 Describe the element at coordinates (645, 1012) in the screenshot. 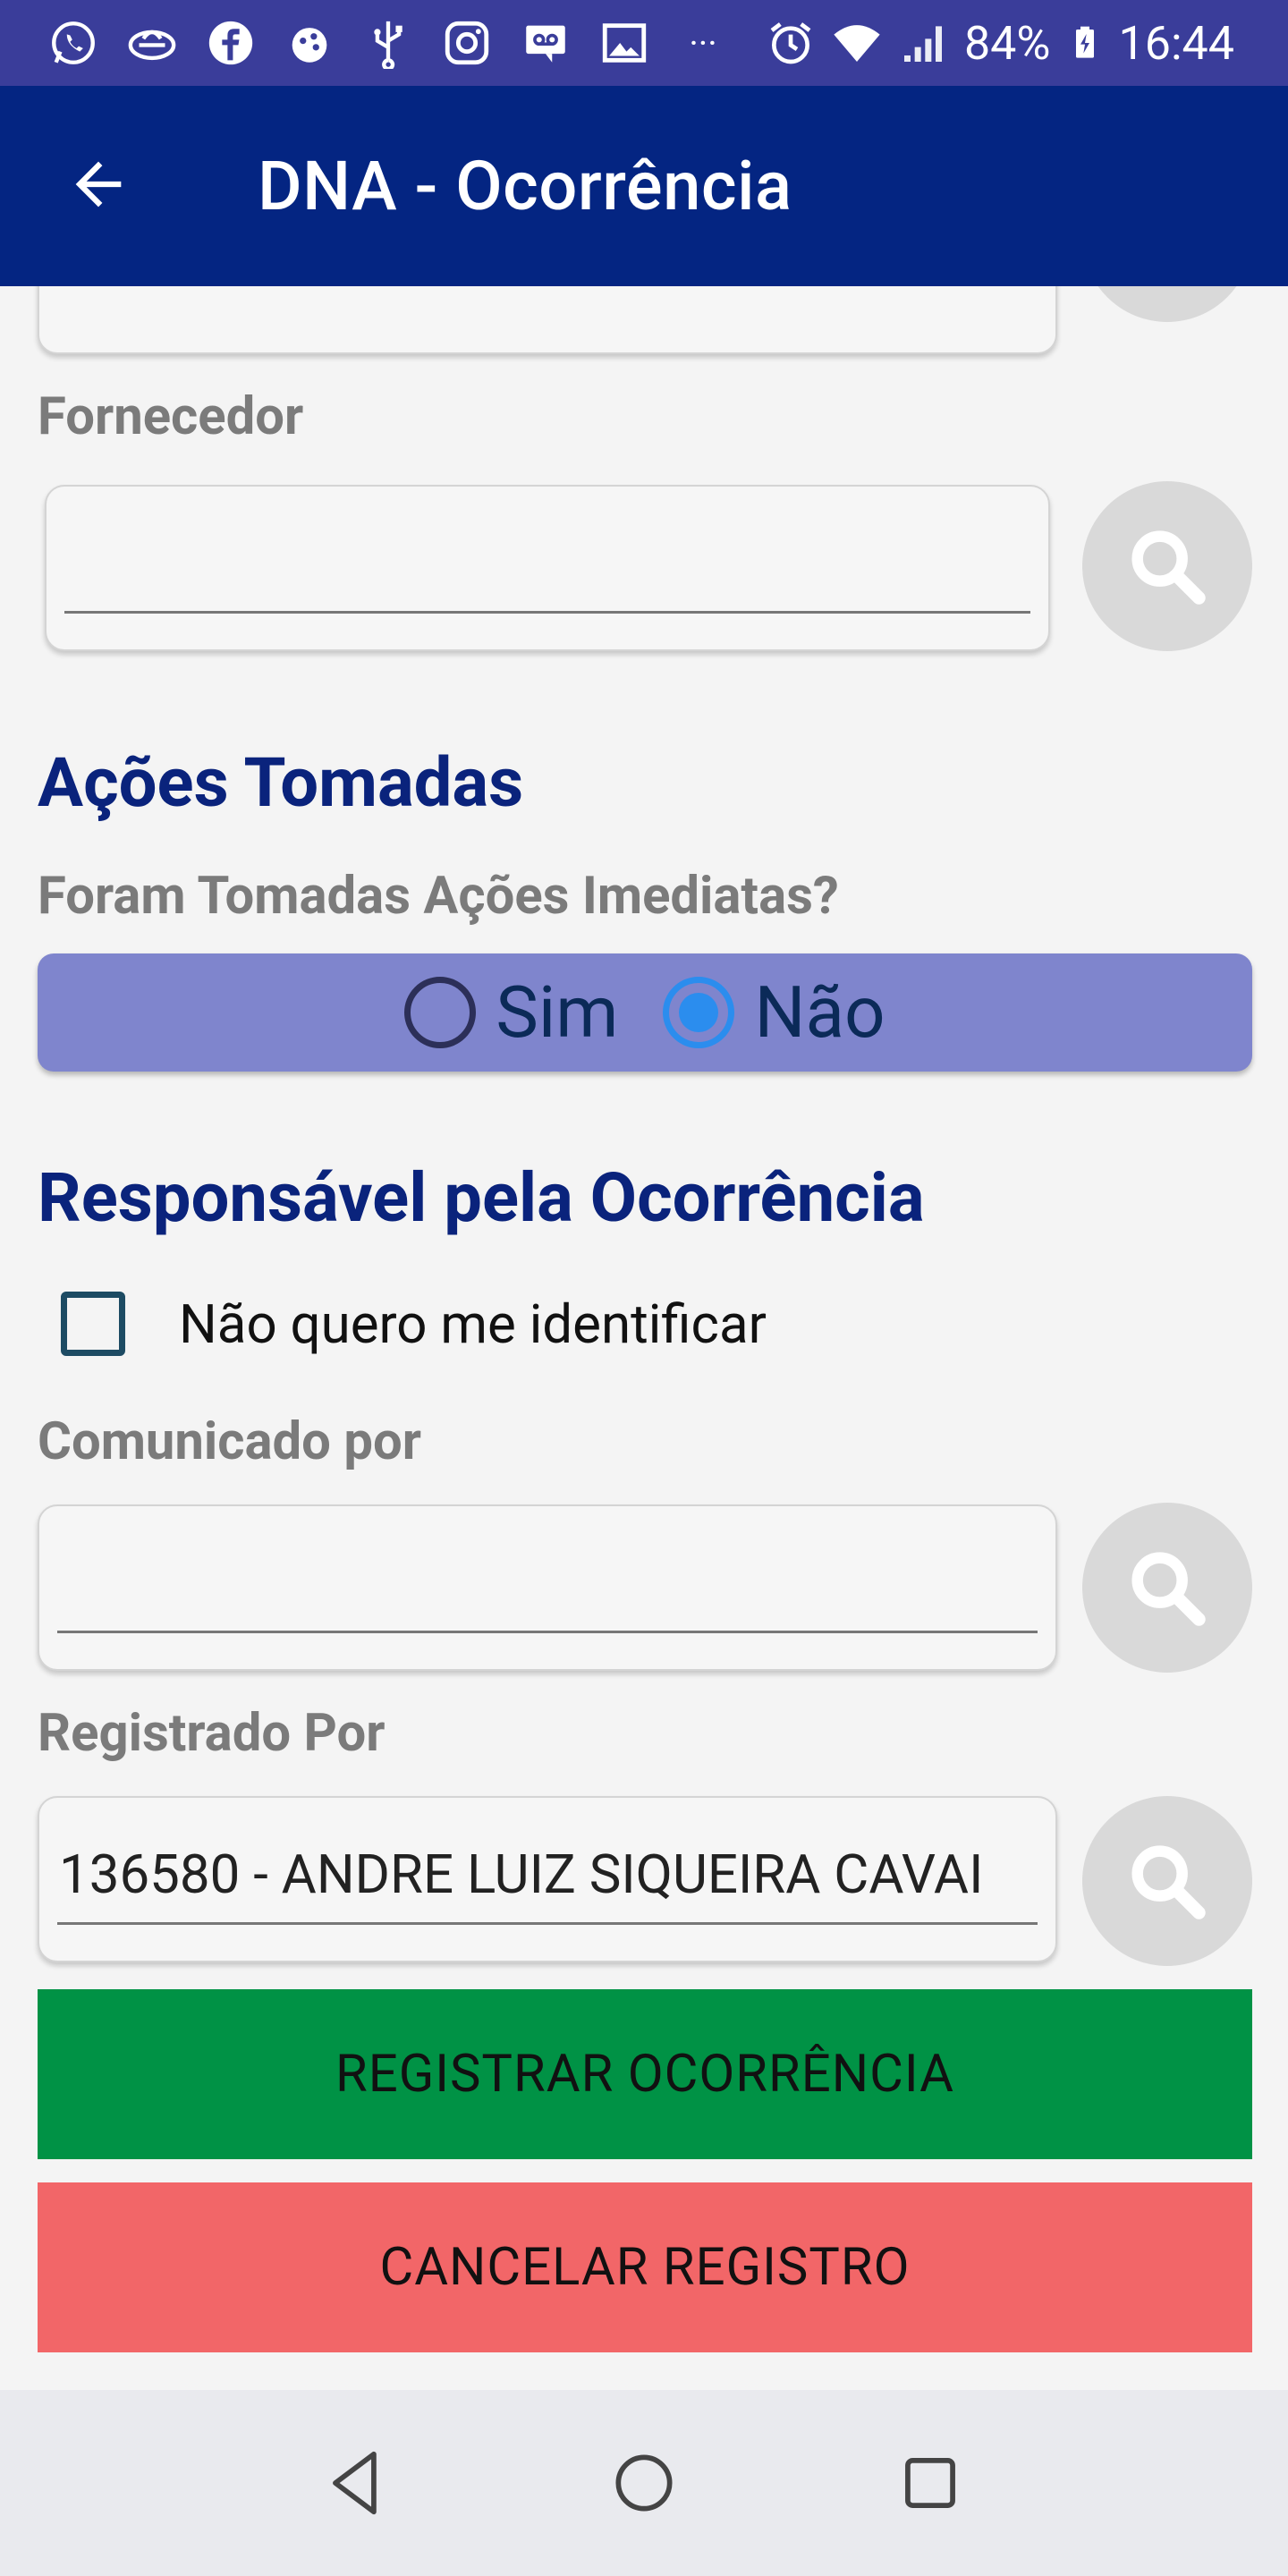

I see `acoes-radio-group: Sim Não` at that location.